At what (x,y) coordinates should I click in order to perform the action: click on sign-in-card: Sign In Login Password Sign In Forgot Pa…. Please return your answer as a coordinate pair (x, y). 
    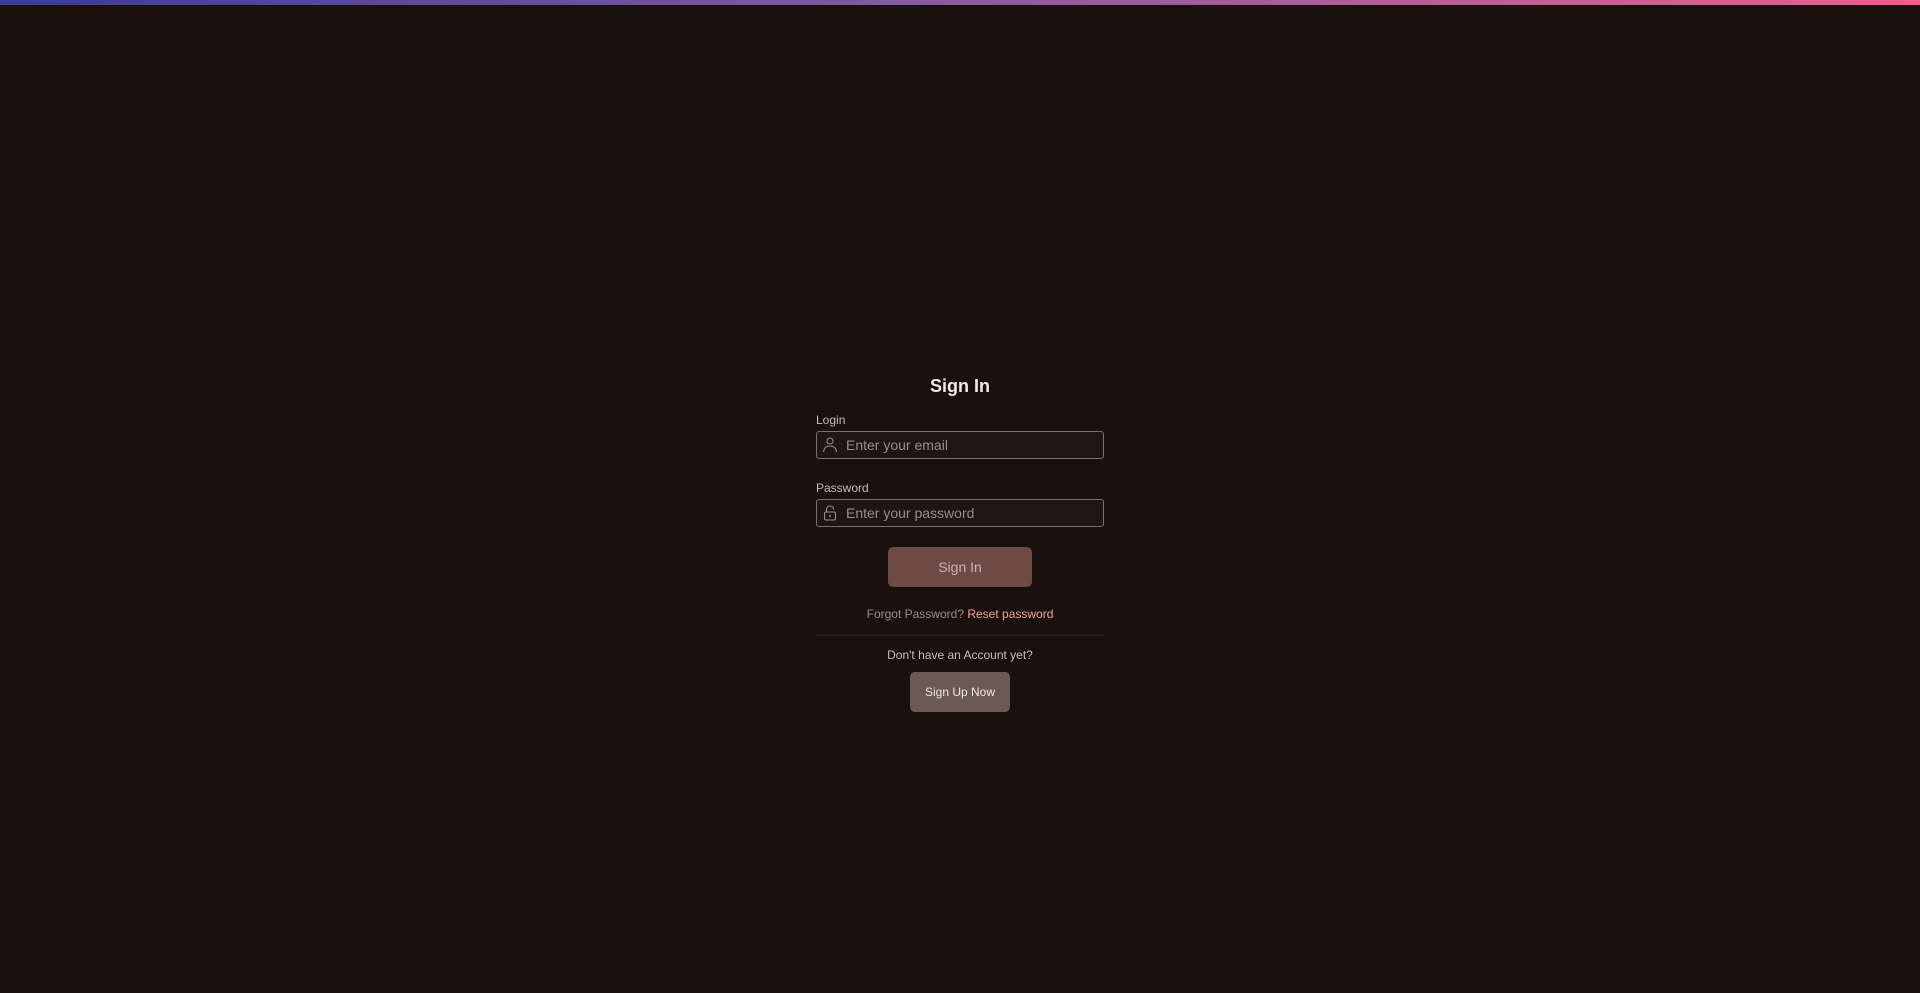
    Looking at the image, I should click on (960, 543).